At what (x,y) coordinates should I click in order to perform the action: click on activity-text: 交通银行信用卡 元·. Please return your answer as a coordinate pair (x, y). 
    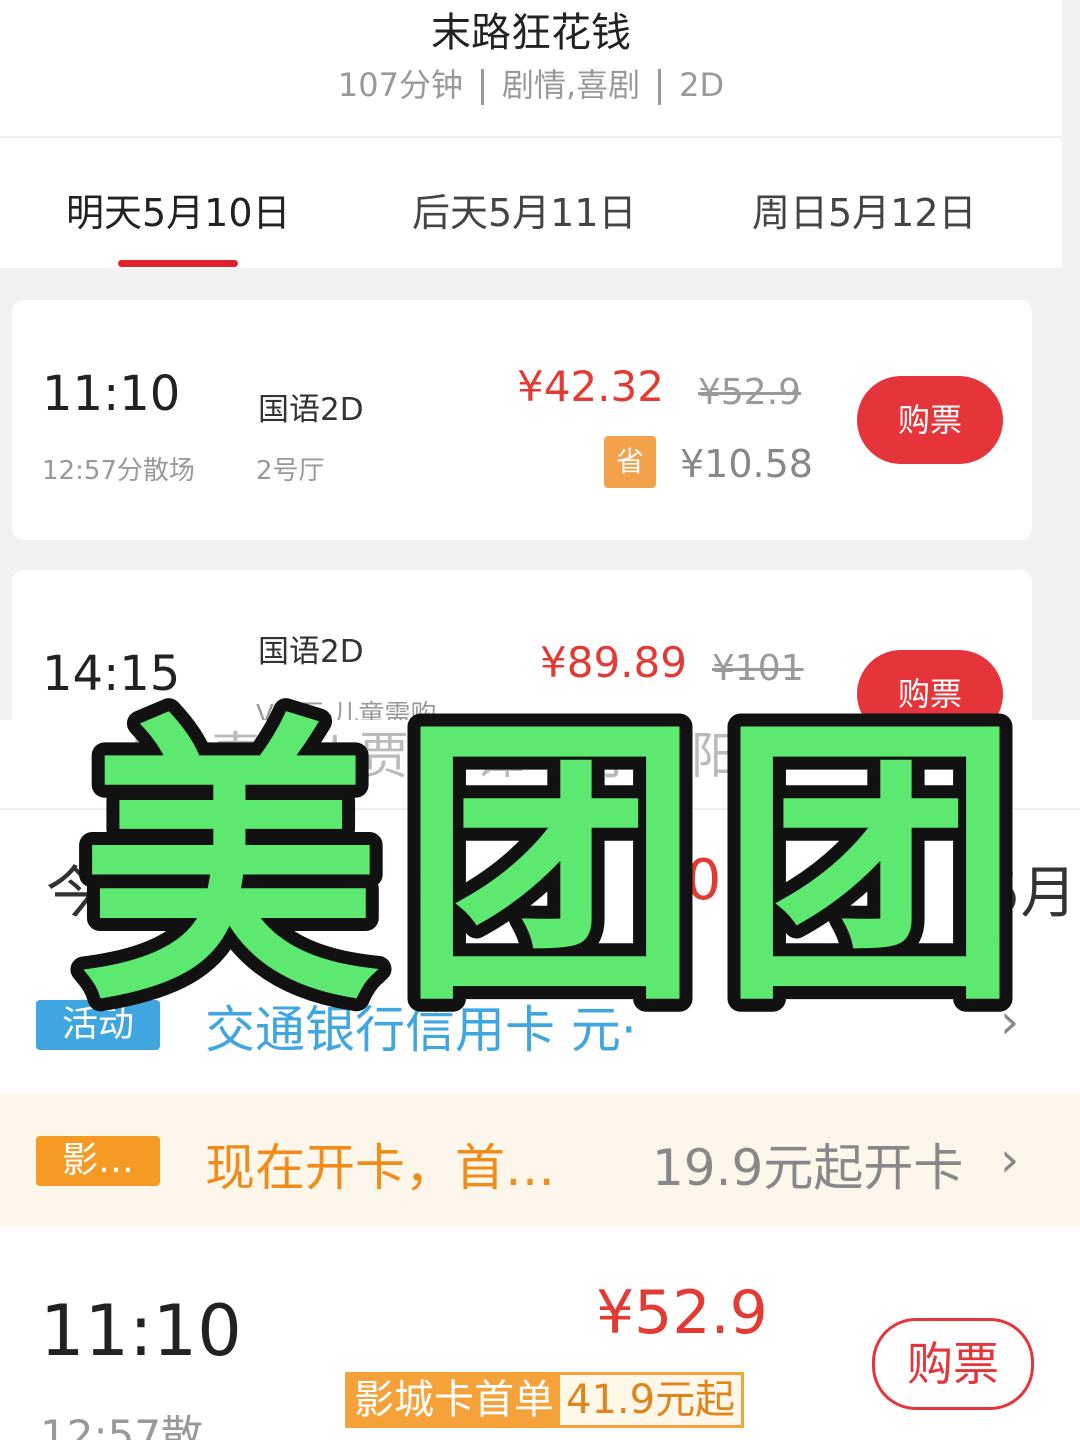
    Looking at the image, I should click on (421, 1030).